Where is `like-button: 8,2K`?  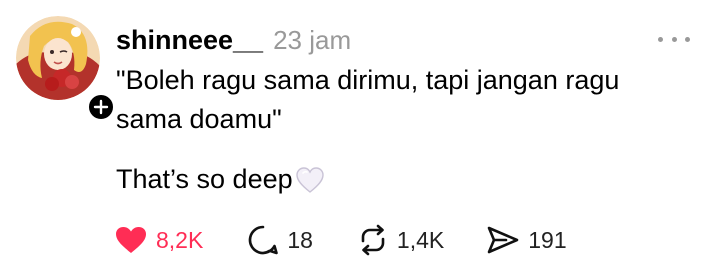
like-button: 8,2K is located at coordinates (158, 240).